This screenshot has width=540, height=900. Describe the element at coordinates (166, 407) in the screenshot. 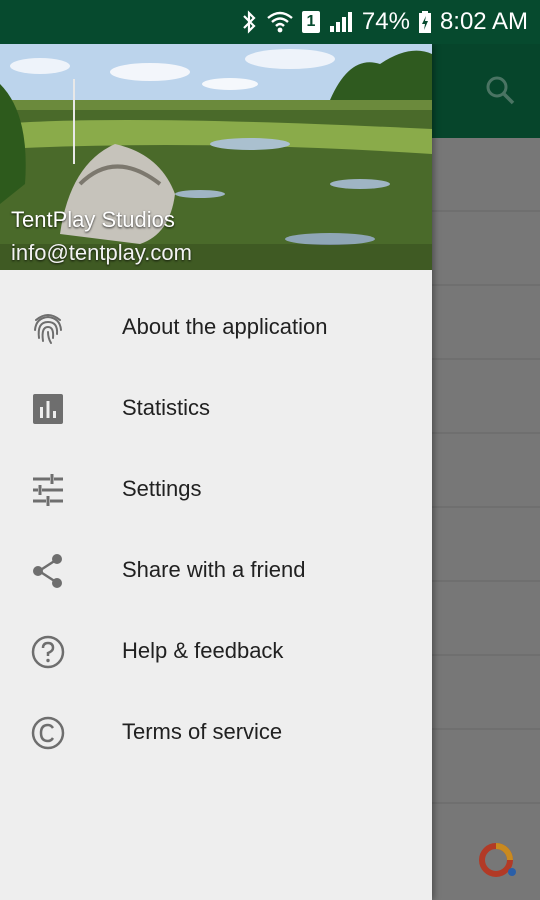

I see `menu-item-label: Statistics` at that location.